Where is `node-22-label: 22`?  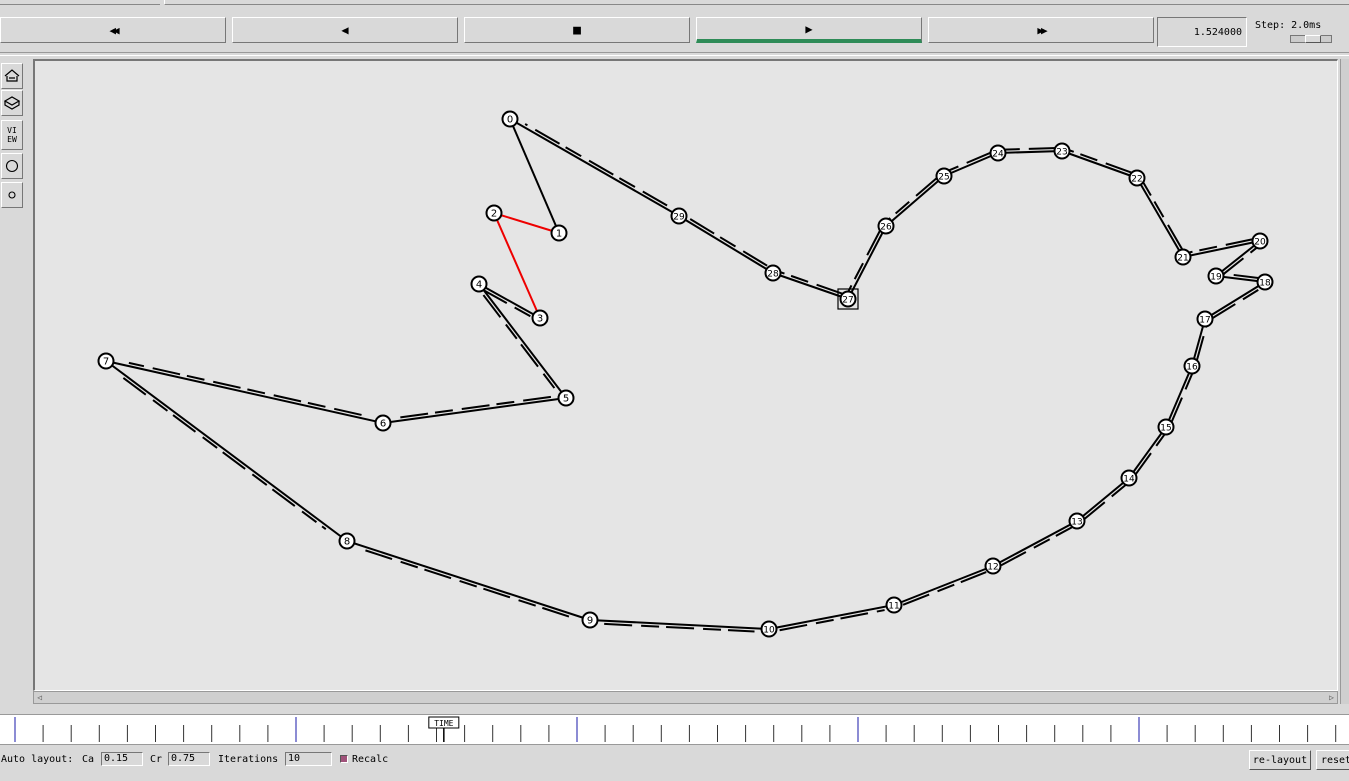 node-22-label: 22 is located at coordinates (1136, 180).